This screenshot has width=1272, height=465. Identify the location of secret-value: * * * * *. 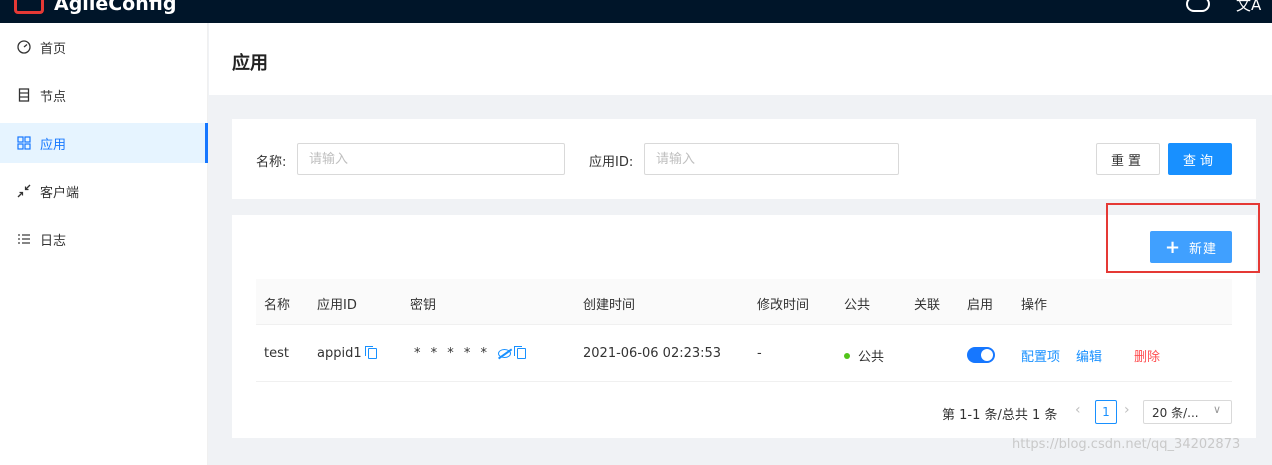
(452, 353).